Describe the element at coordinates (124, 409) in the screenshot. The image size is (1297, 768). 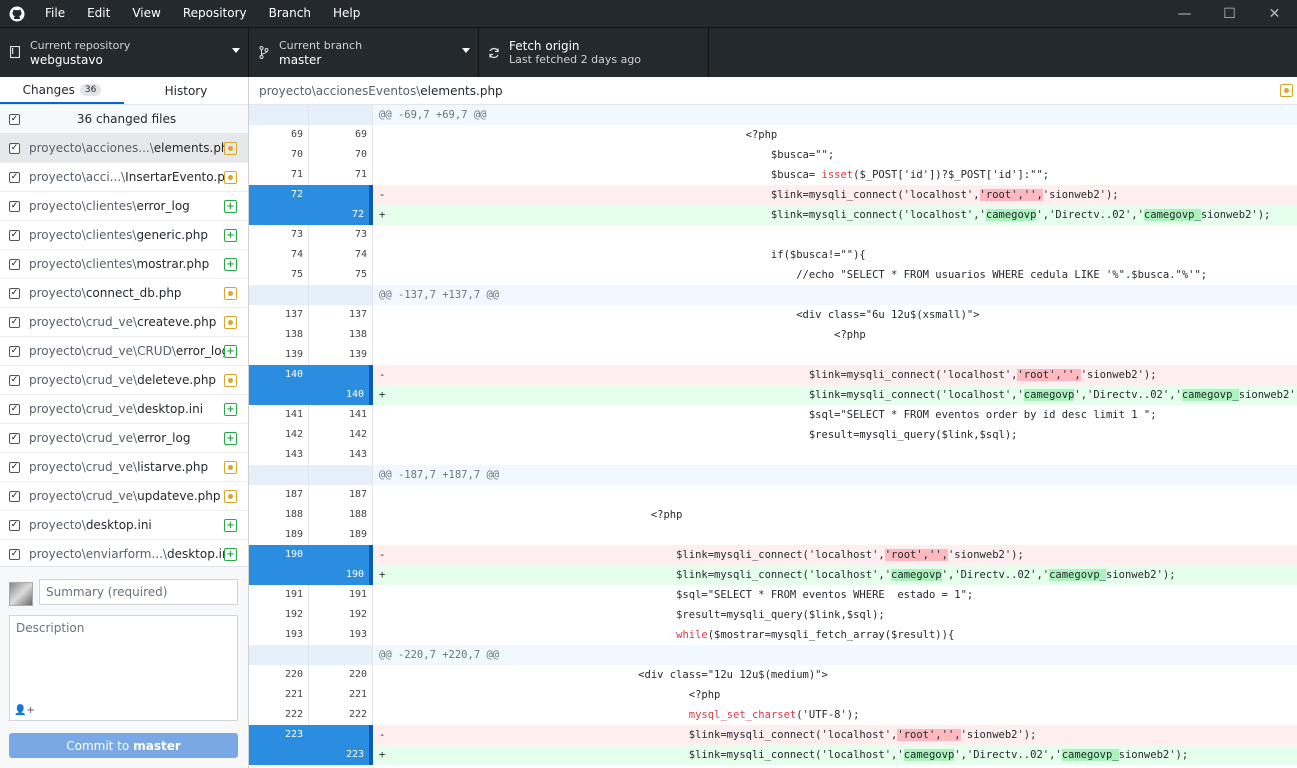
I see `file-list-item: ✓ proyecto\crud_ve\desktop.ini +` at that location.